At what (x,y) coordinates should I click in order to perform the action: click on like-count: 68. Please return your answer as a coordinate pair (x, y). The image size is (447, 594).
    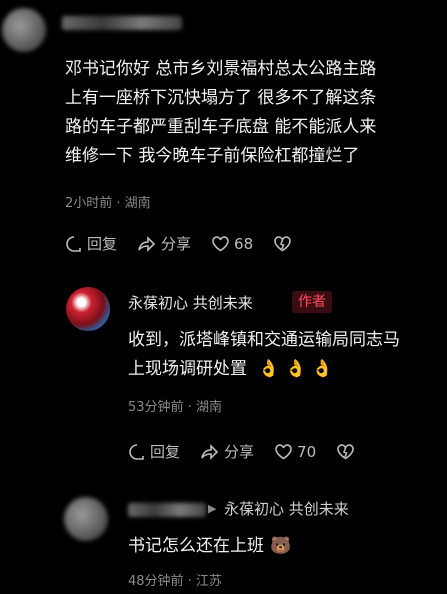
    Looking at the image, I should click on (244, 243).